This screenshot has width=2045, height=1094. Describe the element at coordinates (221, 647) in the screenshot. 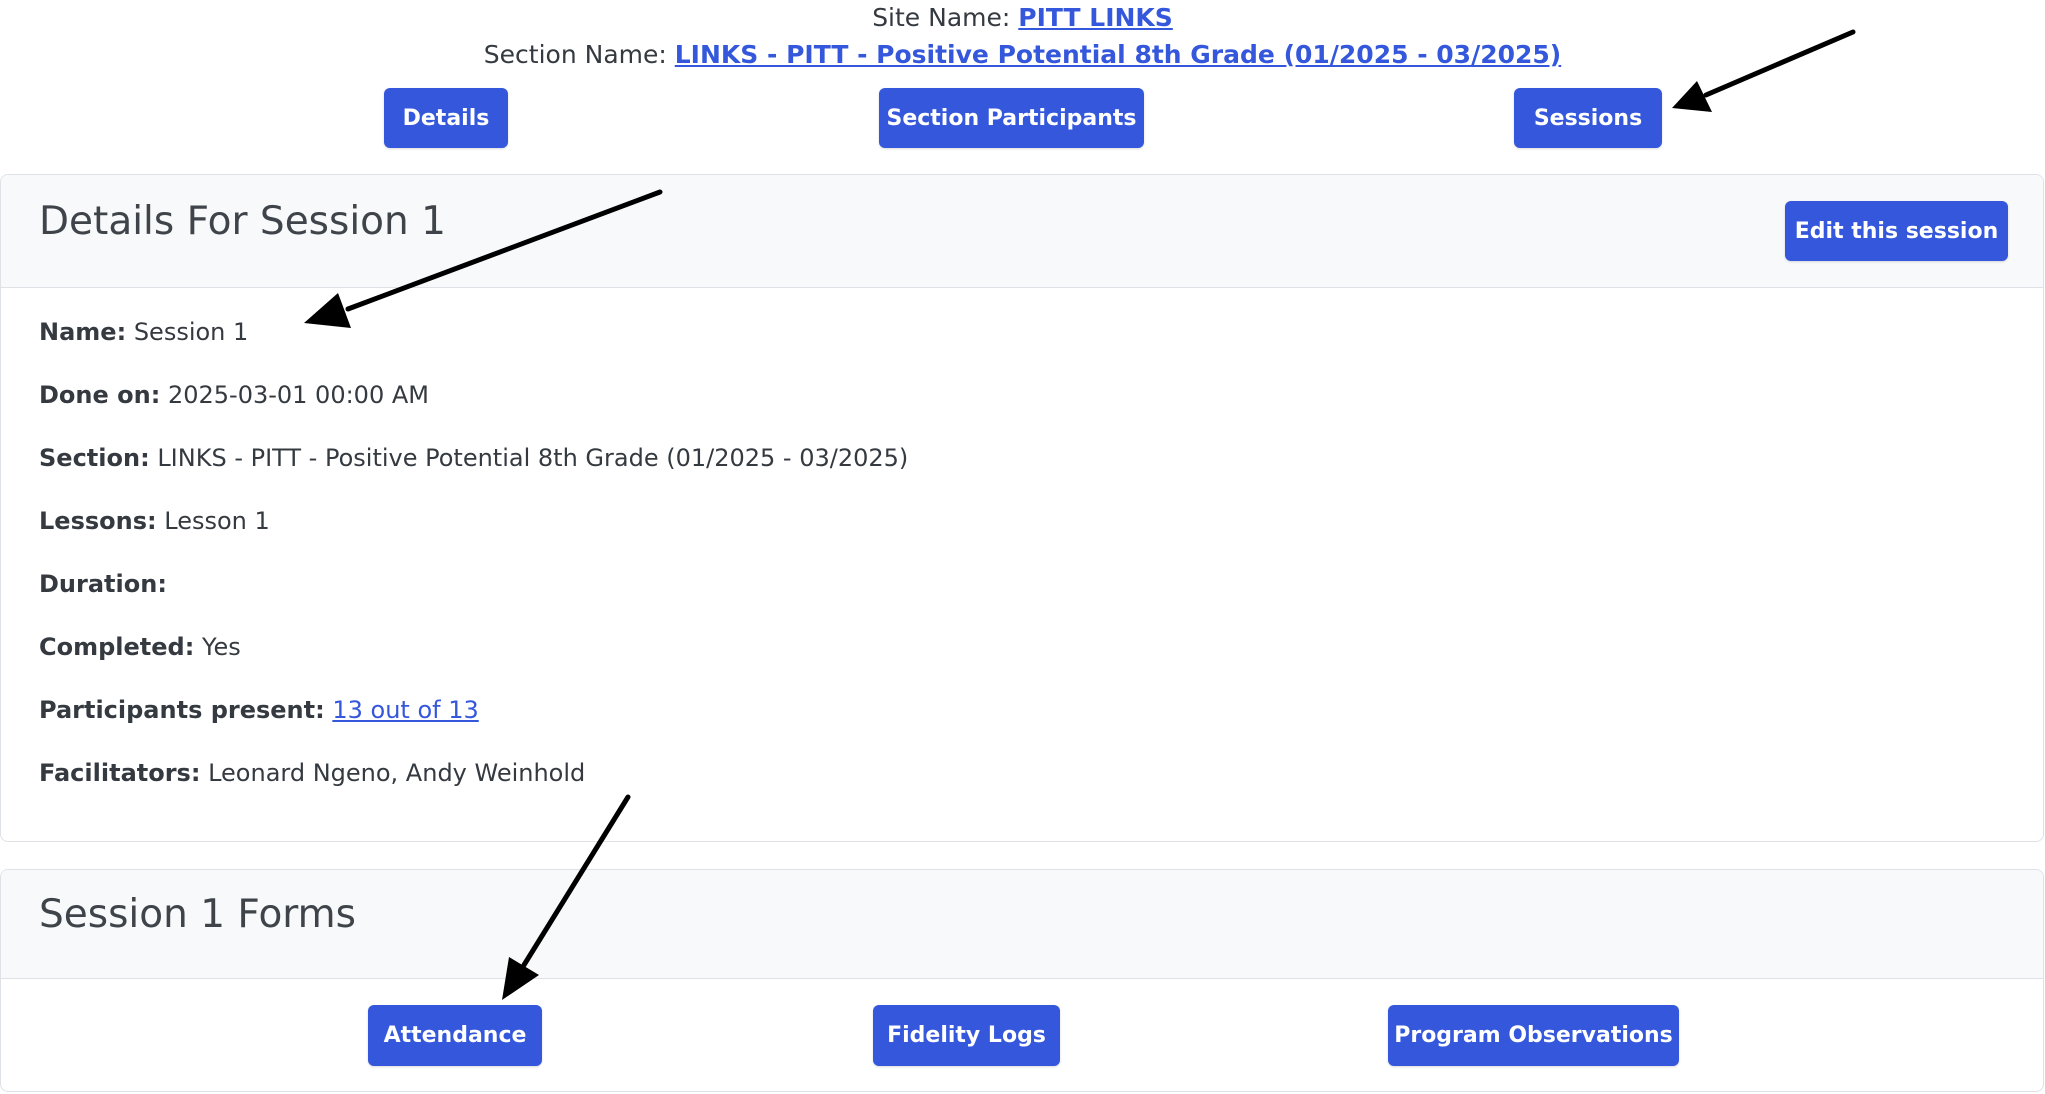

I see `field-completed-value: Yes` at that location.